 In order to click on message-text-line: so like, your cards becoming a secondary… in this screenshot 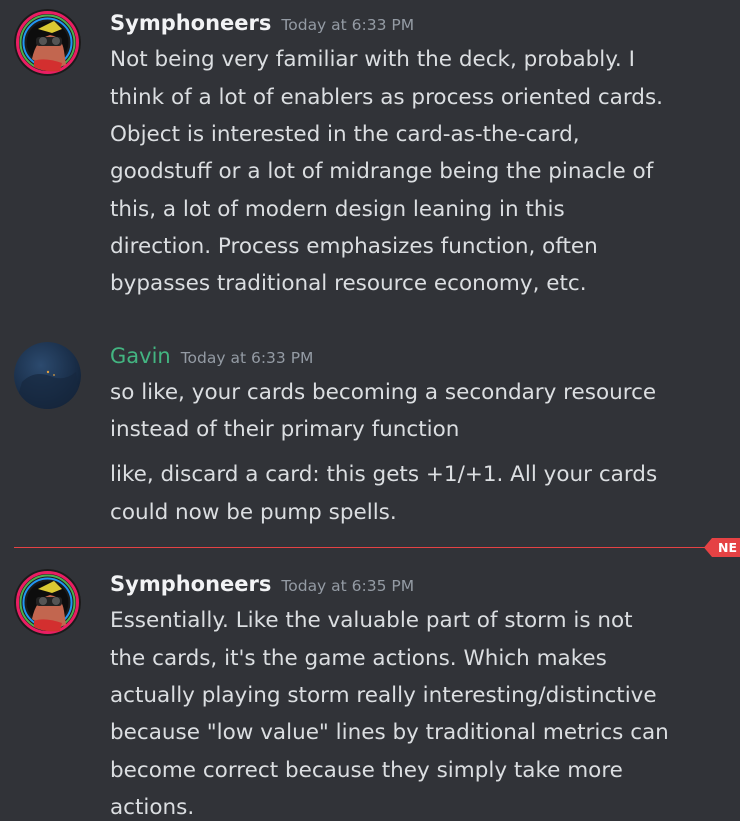, I will do `click(383, 392)`.